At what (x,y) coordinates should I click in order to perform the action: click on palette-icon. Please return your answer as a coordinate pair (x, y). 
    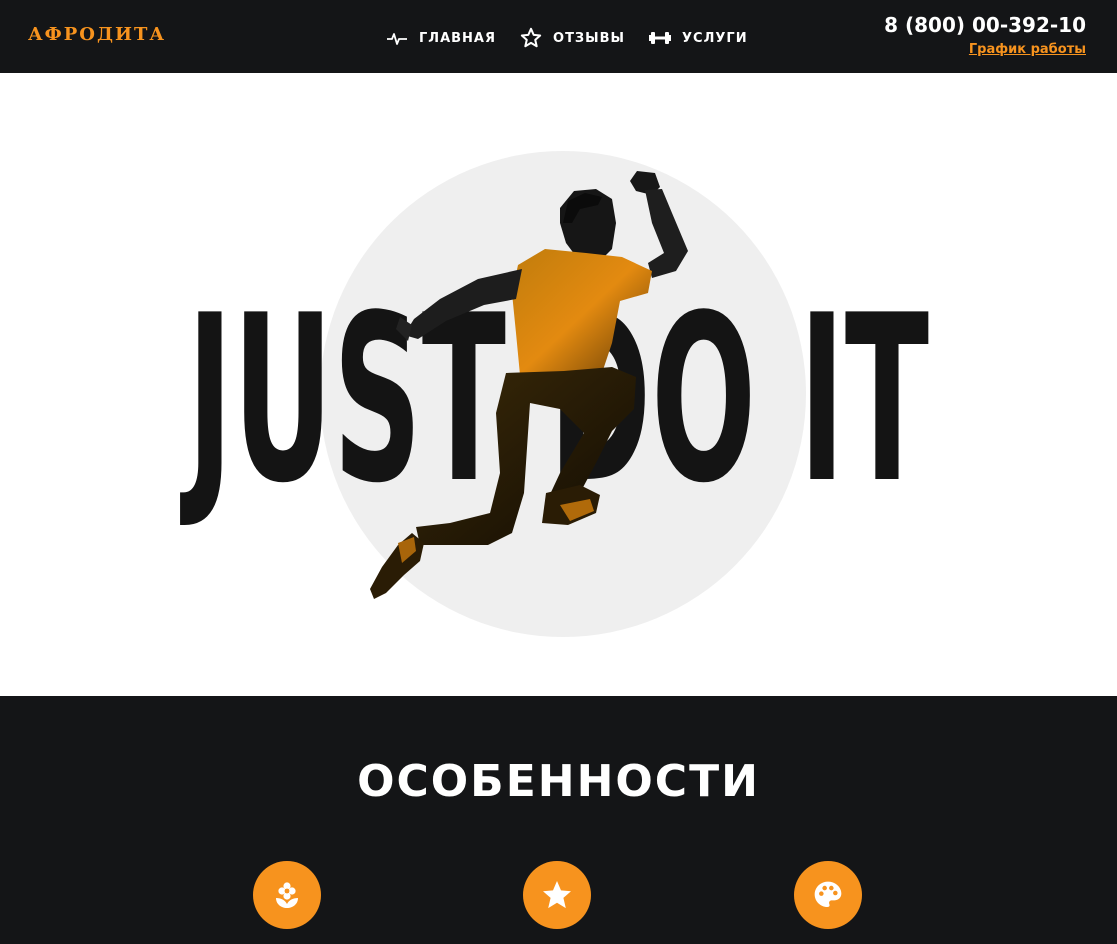
    Looking at the image, I should click on (828, 894).